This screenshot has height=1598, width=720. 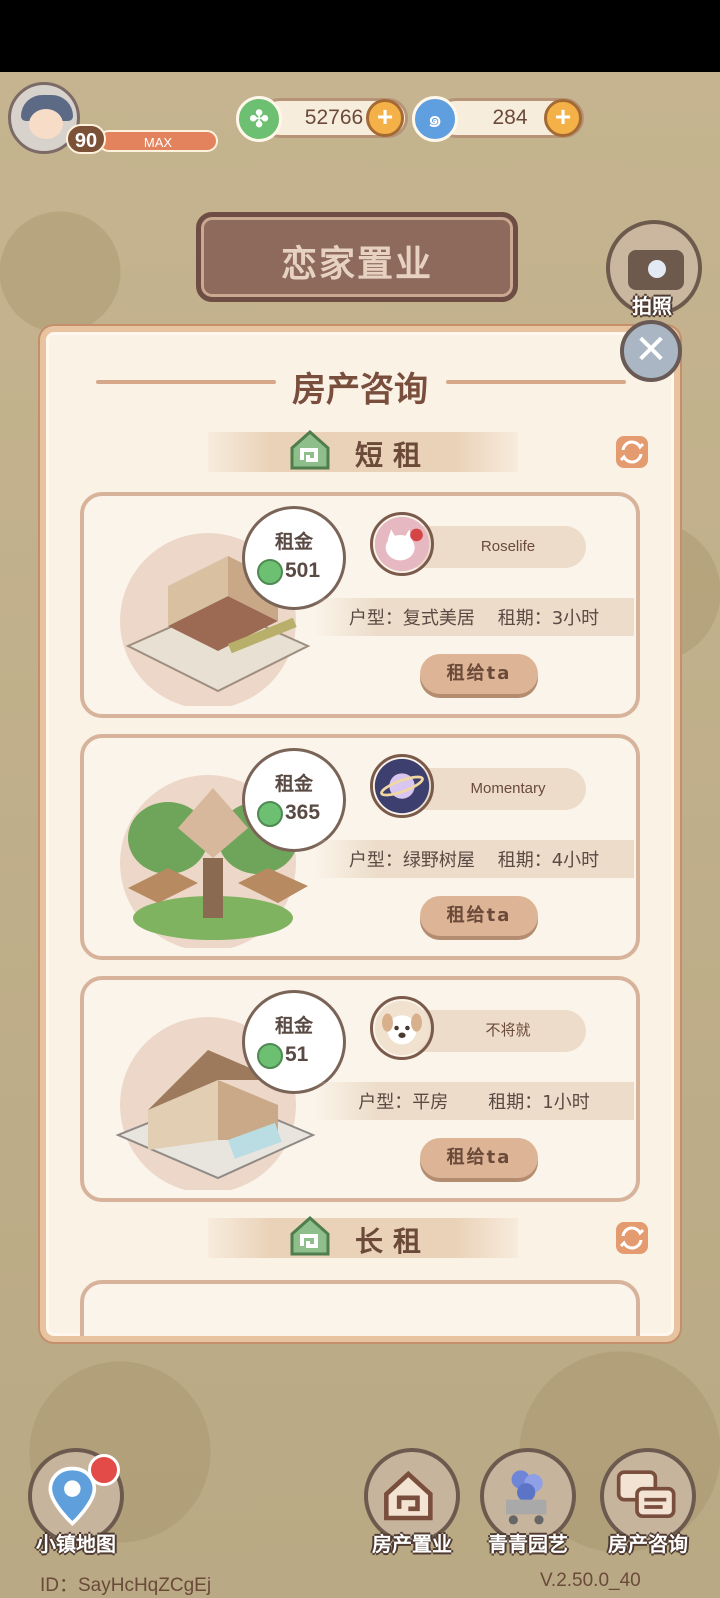 What do you see at coordinates (294, 558) in the screenshot?
I see `rent-bubble: 租金 501` at bounding box center [294, 558].